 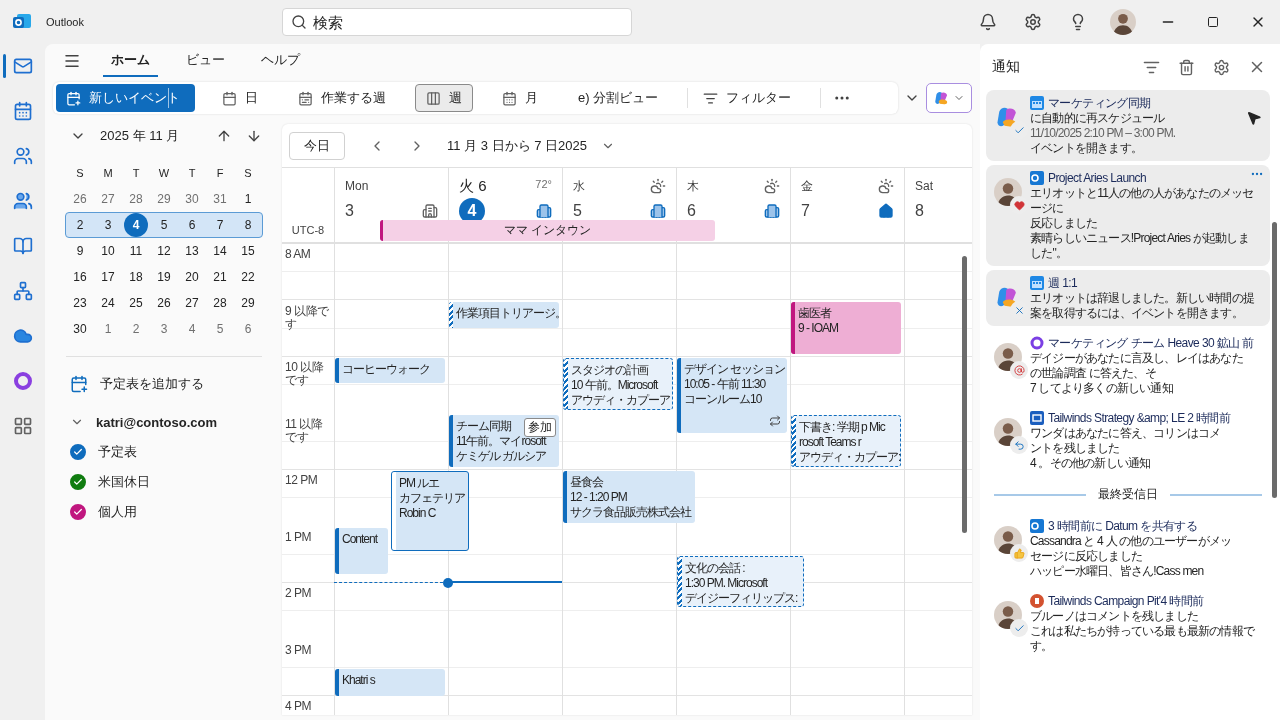 What do you see at coordinates (1128, 215) in the screenshot?
I see `notification-card: Project Aries Launch エリオットと11人の他の人があなたのメッセージに 反応しました 素晴らしいニュース!Project Aries が起動しました"。` at bounding box center [1128, 215].